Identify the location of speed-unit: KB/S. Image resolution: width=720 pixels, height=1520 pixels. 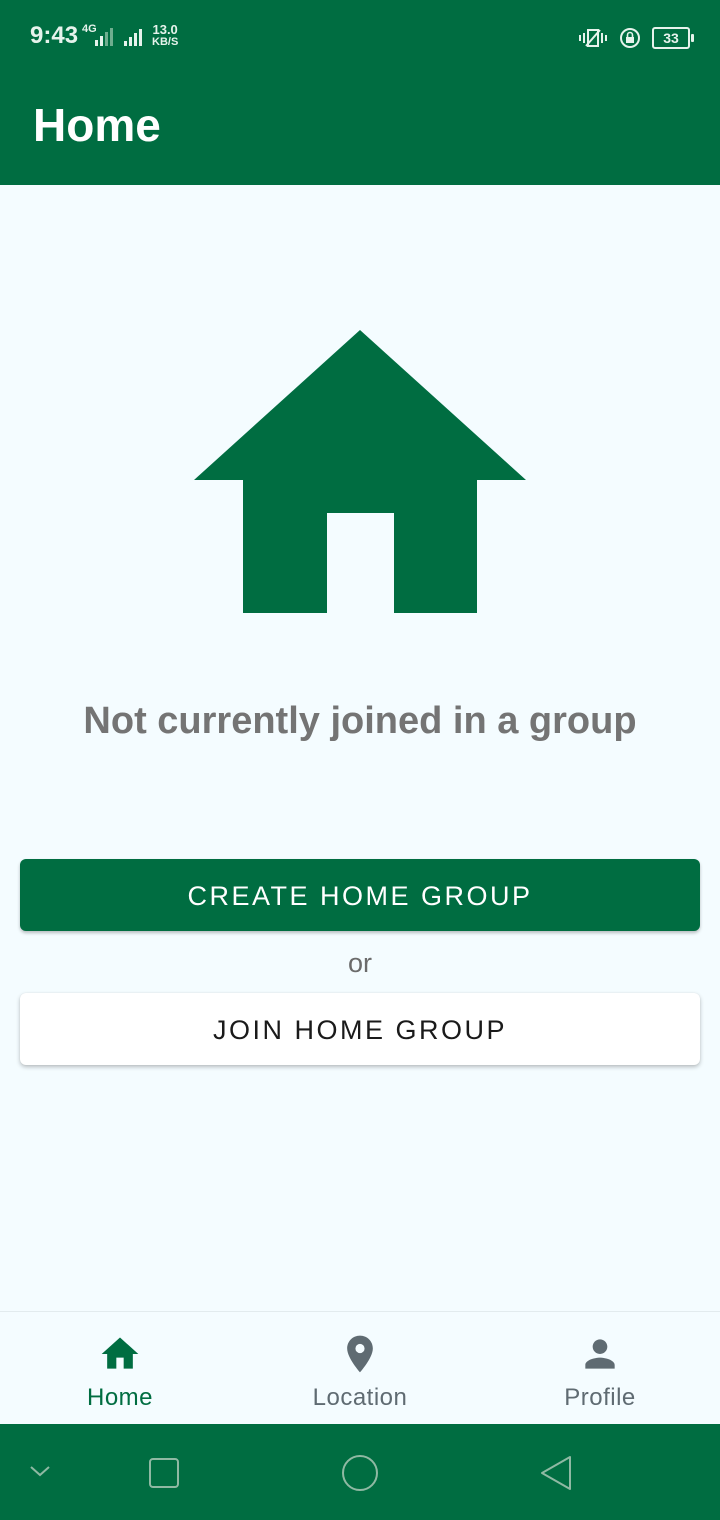
(165, 42).